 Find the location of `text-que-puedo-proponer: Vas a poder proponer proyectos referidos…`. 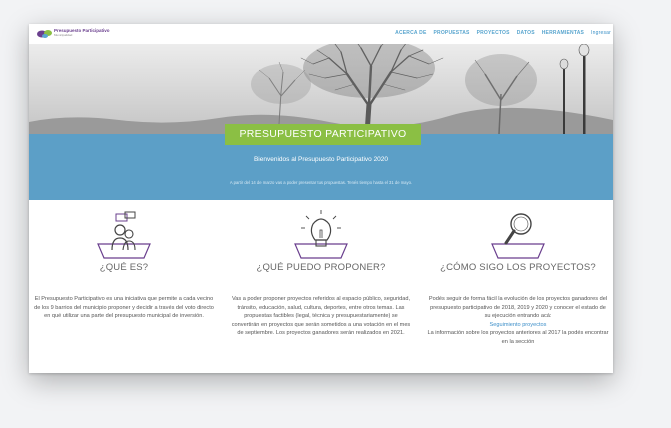

text-que-puedo-proponer: Vas a poder proponer proyectos referidos… is located at coordinates (321, 316).